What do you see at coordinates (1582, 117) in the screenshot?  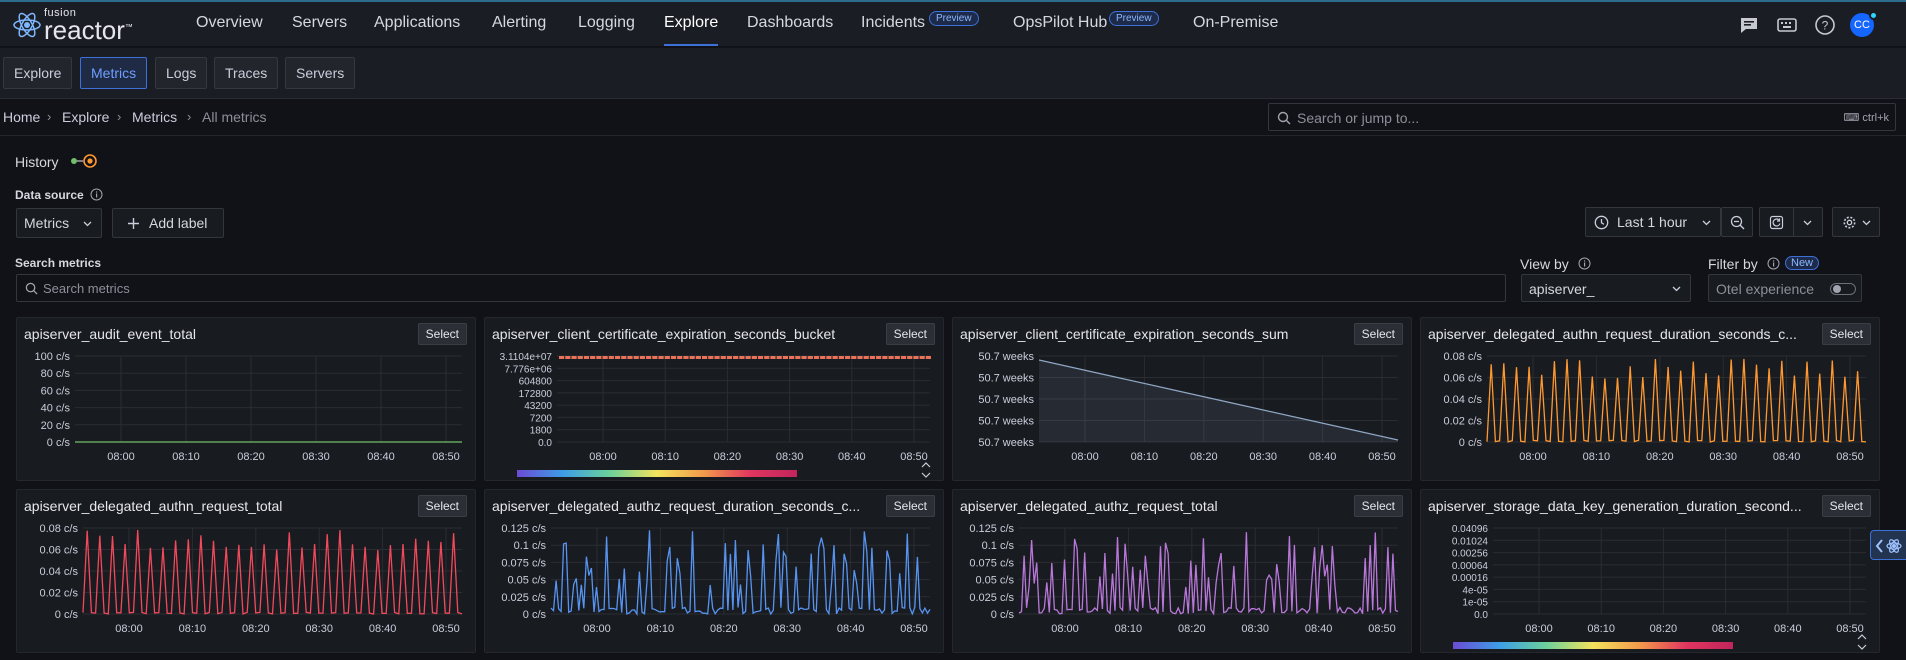 I see `search-jump-input: Search or jump to... ⌨ ctrl+k` at bounding box center [1582, 117].